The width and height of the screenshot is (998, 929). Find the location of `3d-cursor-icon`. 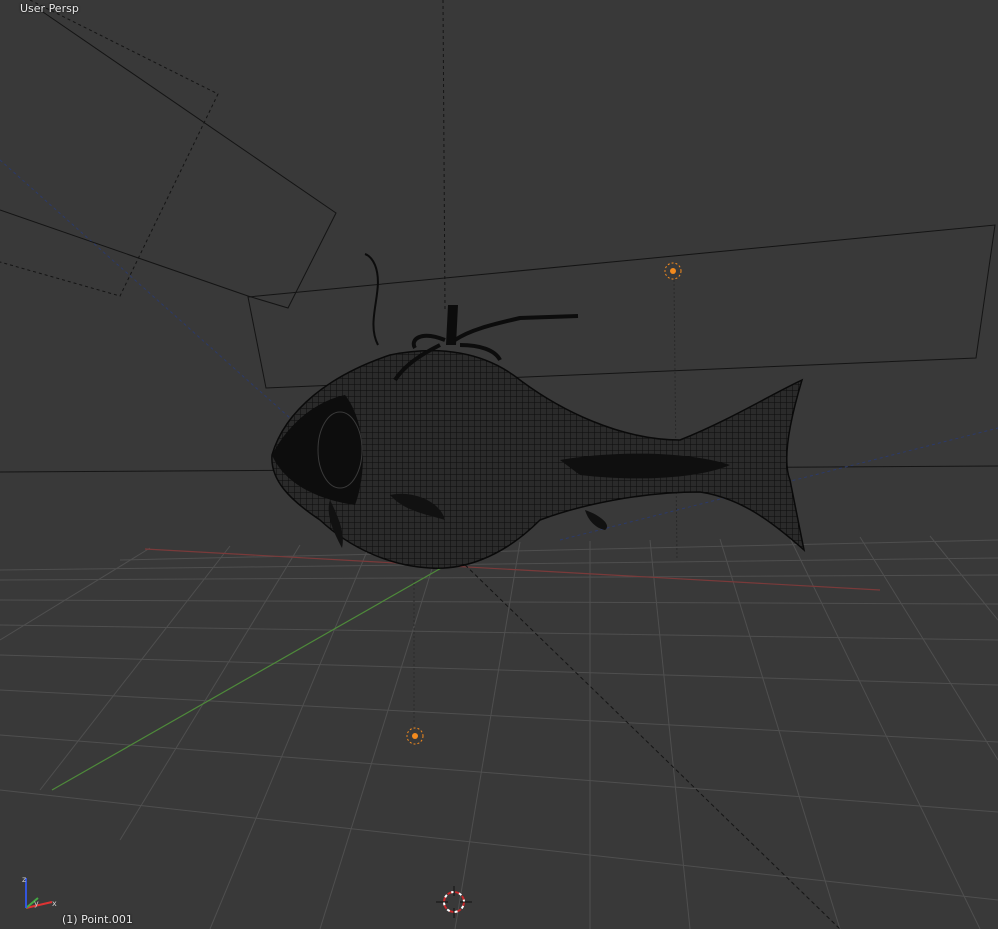

3d-cursor-icon is located at coordinates (454, 902).